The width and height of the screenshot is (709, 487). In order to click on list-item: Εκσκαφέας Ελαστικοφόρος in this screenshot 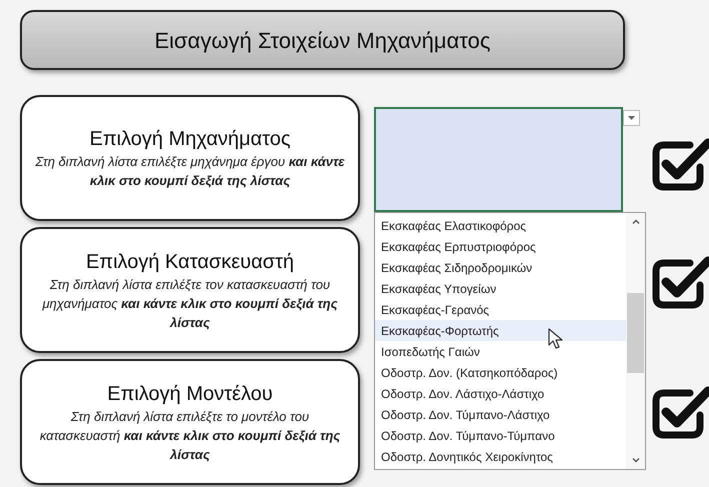, I will do `click(500, 225)`.